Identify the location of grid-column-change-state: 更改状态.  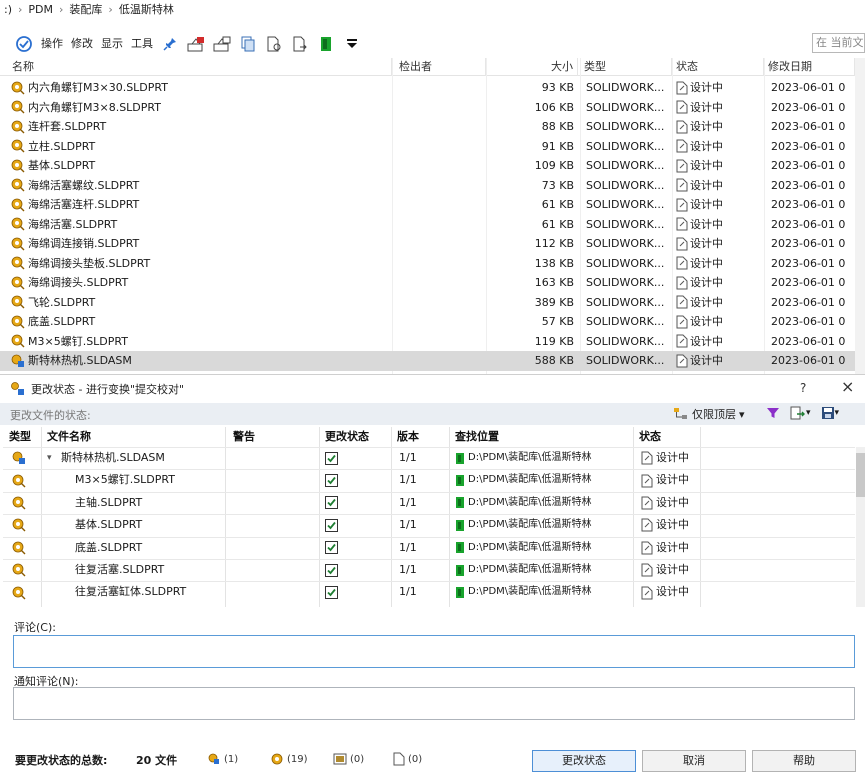
(355, 437).